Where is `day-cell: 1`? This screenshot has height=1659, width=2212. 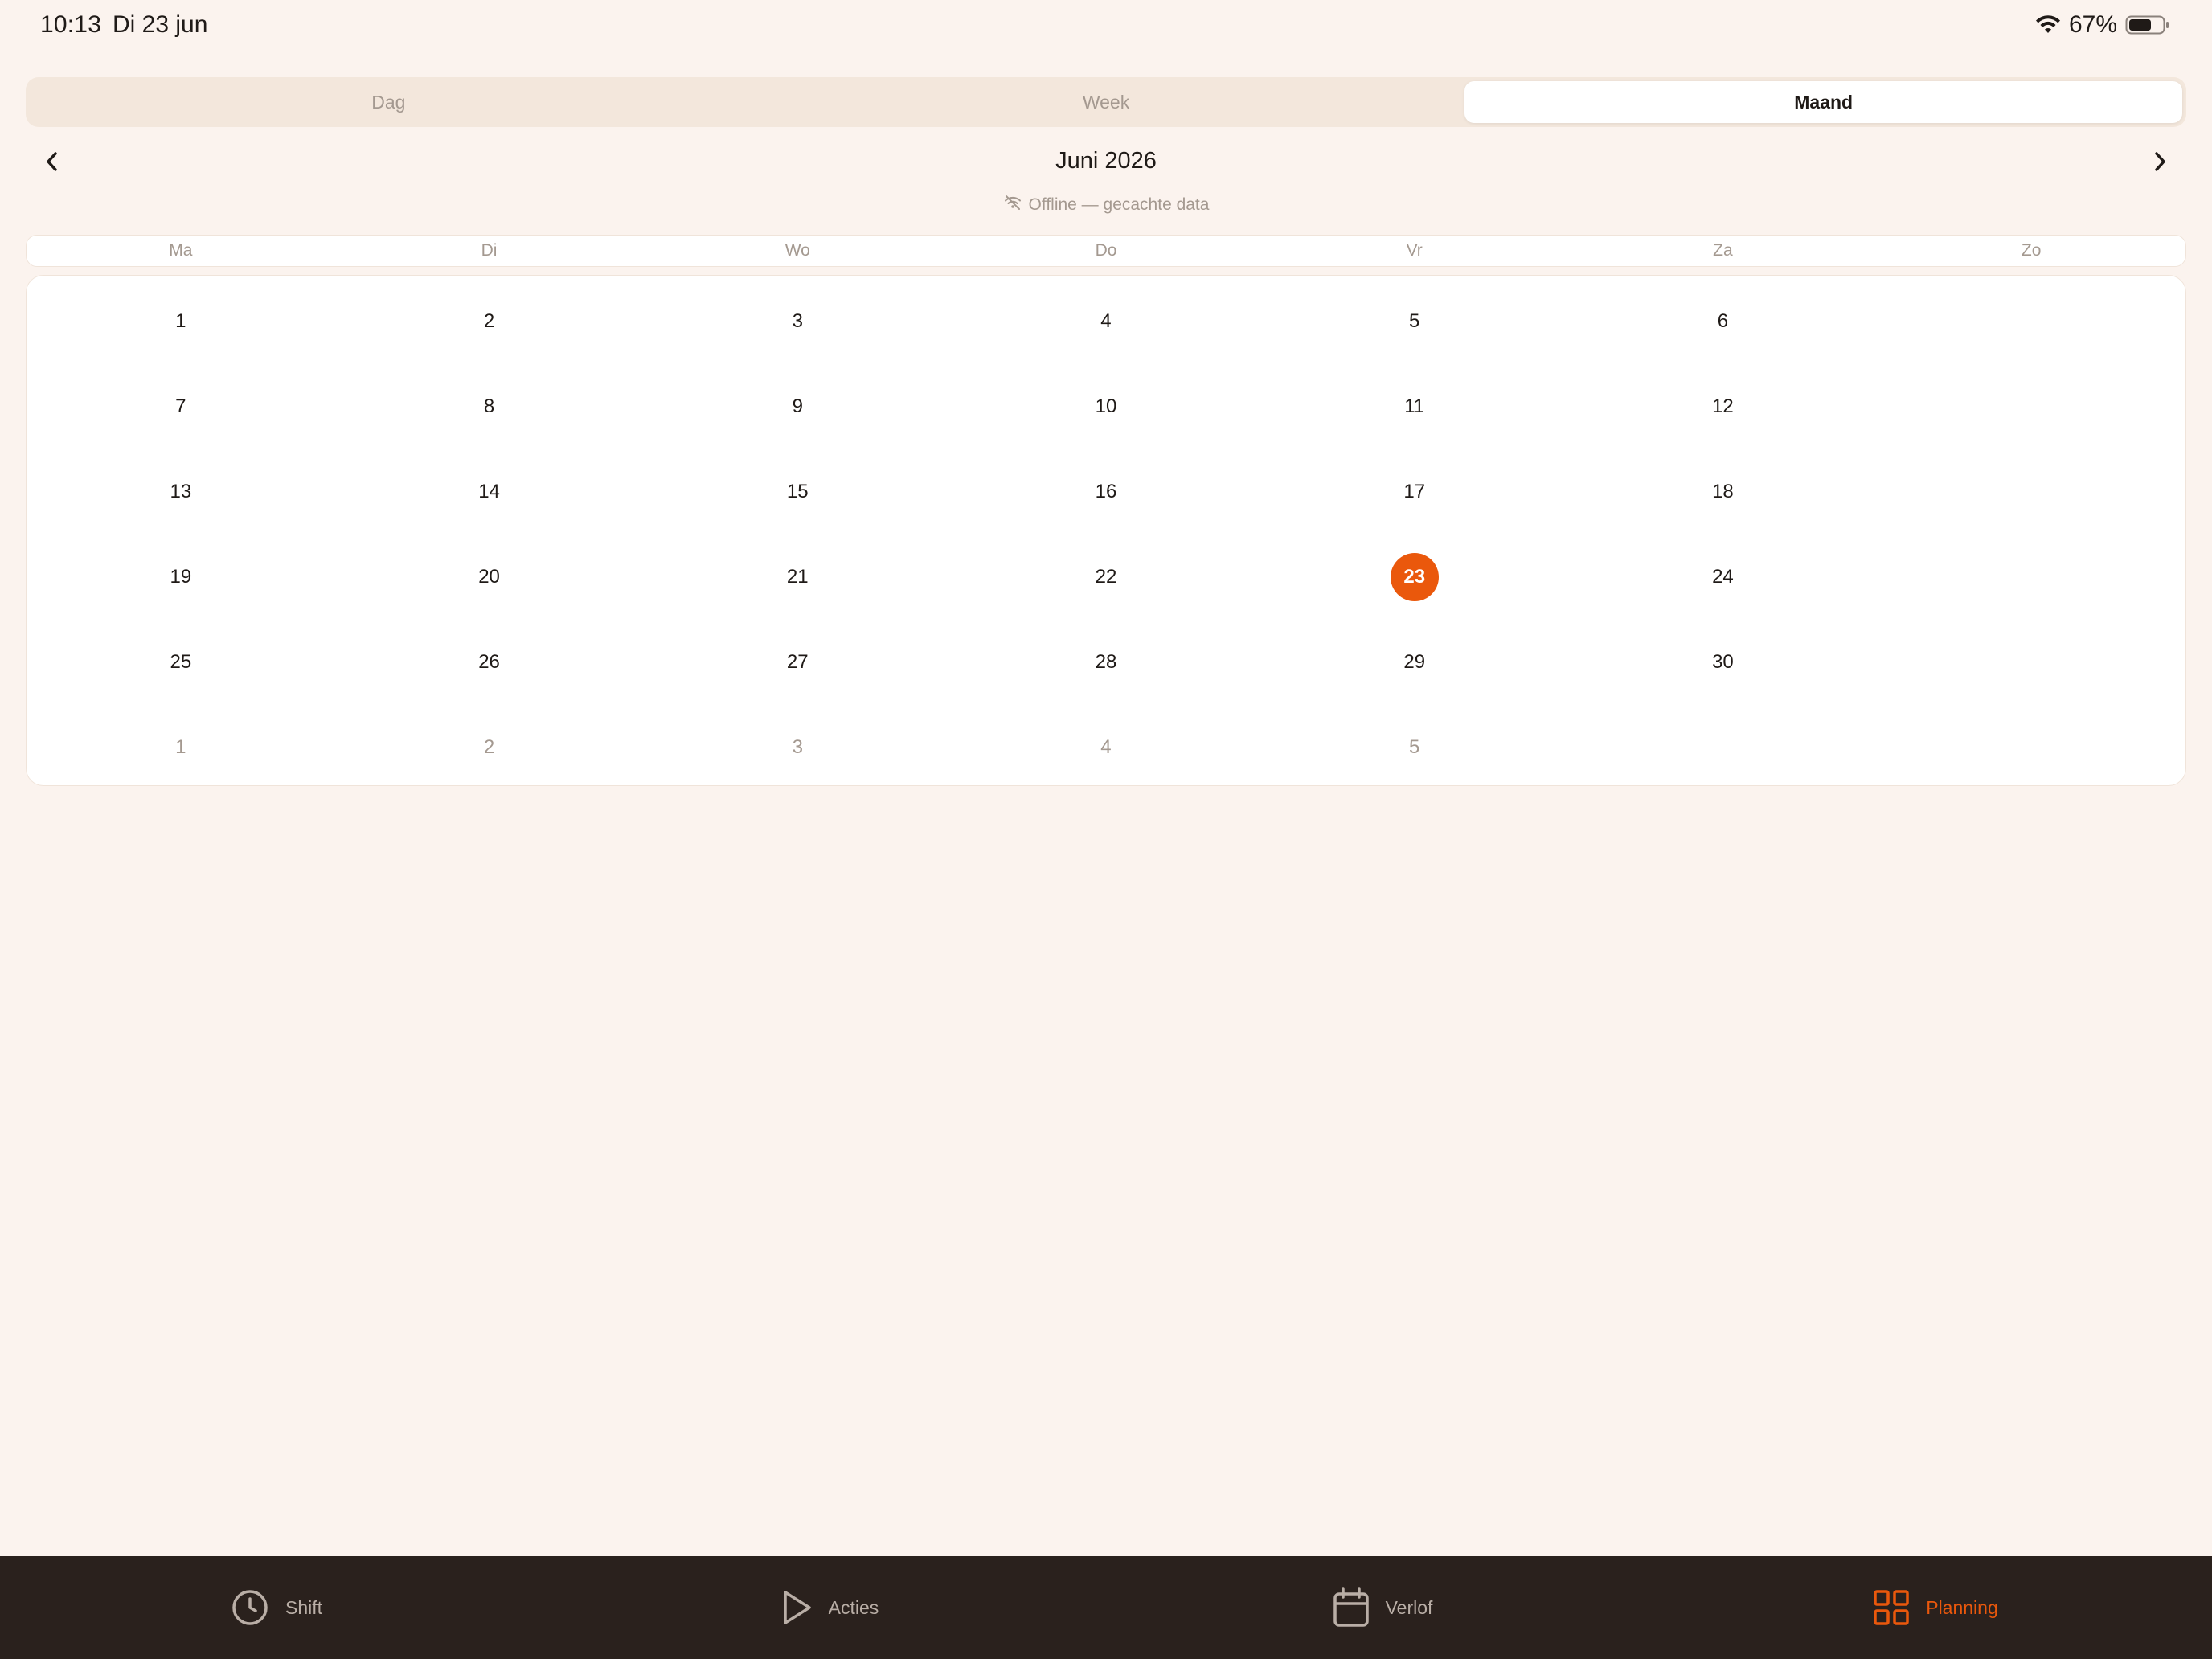 day-cell: 1 is located at coordinates (181, 321).